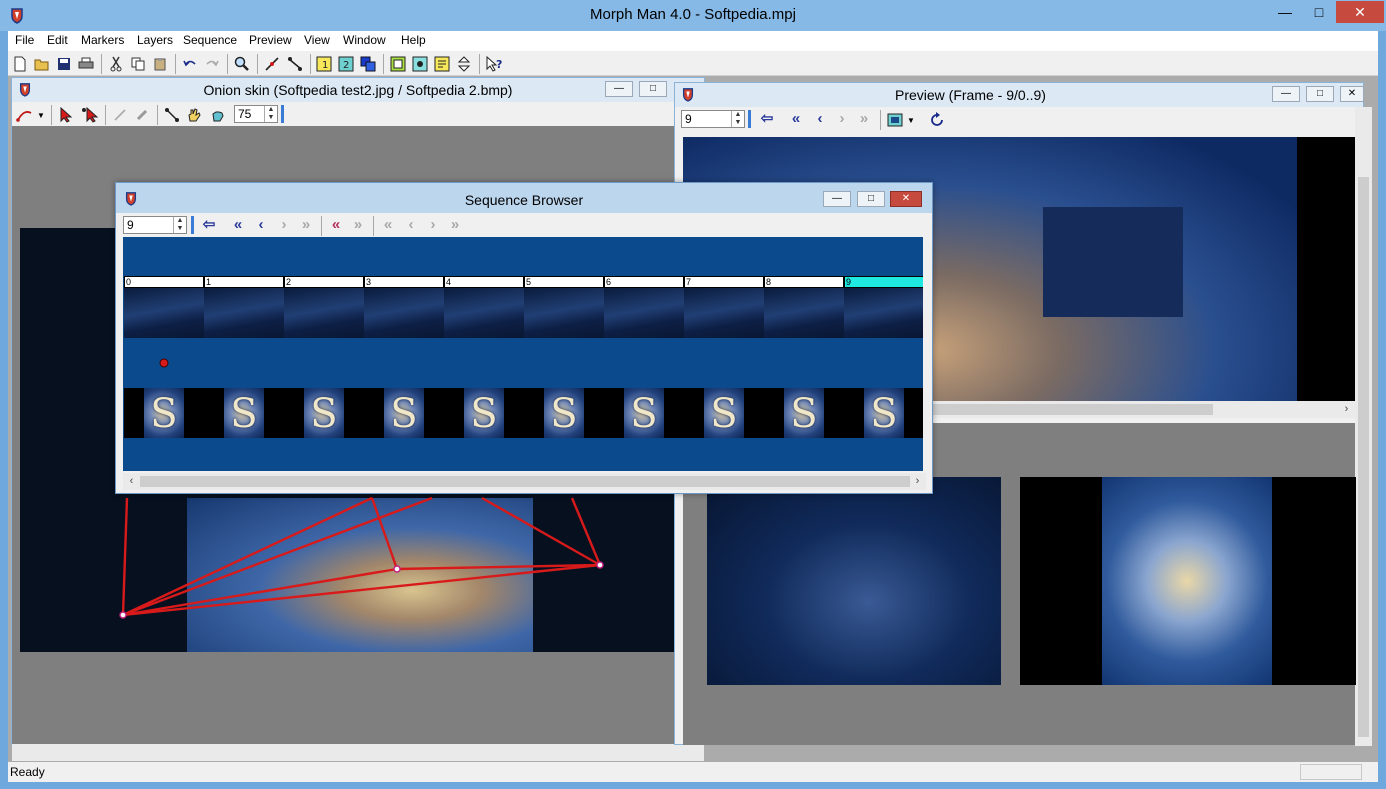  I want to click on display-mode-dropdown-icon: ▼, so click(911, 120).